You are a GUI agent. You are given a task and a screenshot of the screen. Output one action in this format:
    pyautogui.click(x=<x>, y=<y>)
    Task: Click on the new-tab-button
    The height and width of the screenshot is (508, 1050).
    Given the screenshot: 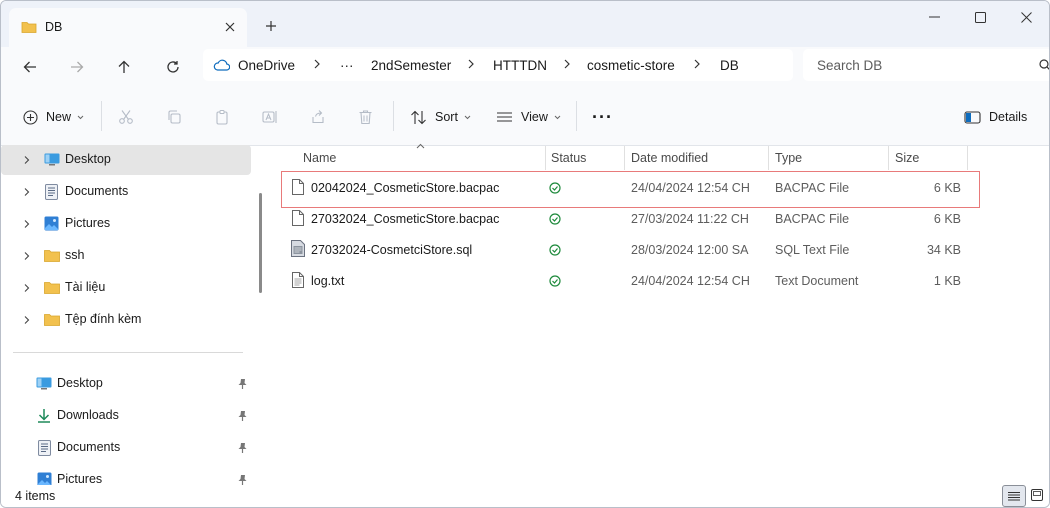 What is the action you would take?
    pyautogui.click(x=271, y=26)
    